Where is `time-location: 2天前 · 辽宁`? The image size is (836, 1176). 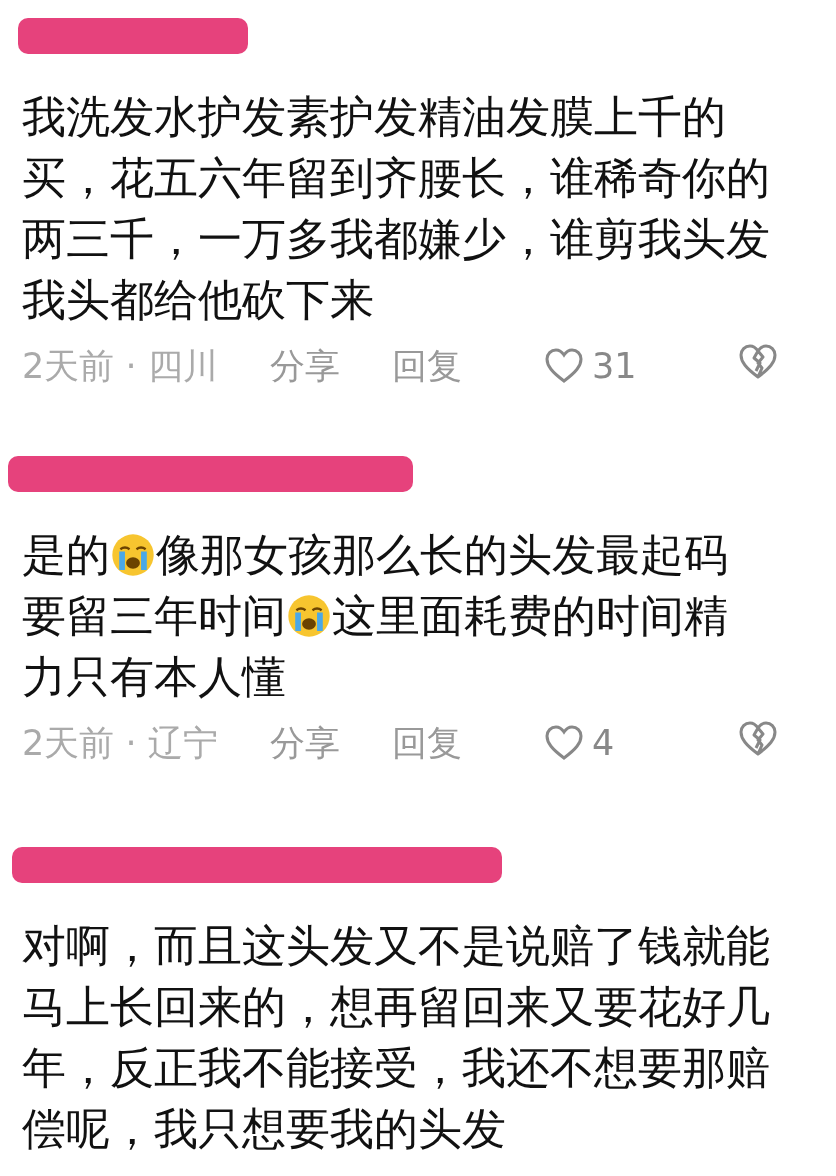
time-location: 2天前 · 辽宁 is located at coordinates (120, 743).